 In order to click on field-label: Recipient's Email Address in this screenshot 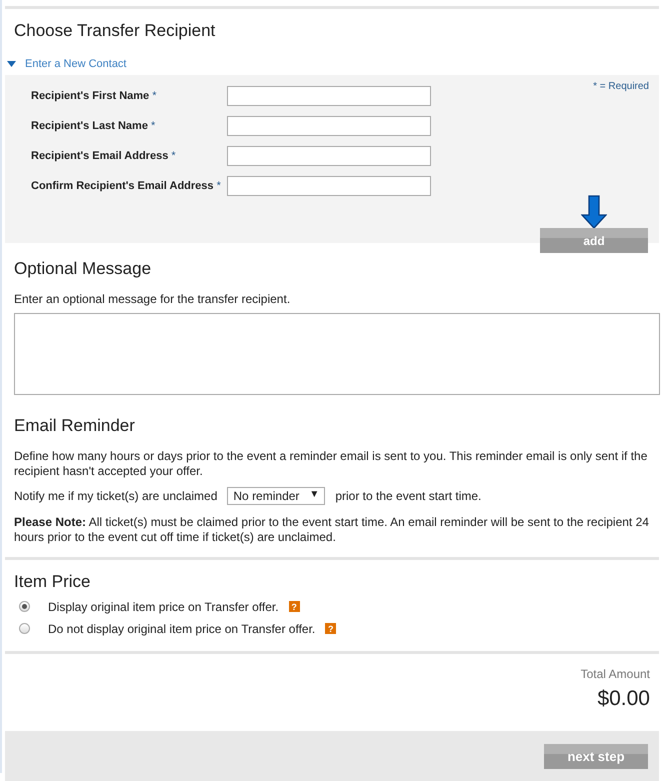, I will do `click(99, 156)`.